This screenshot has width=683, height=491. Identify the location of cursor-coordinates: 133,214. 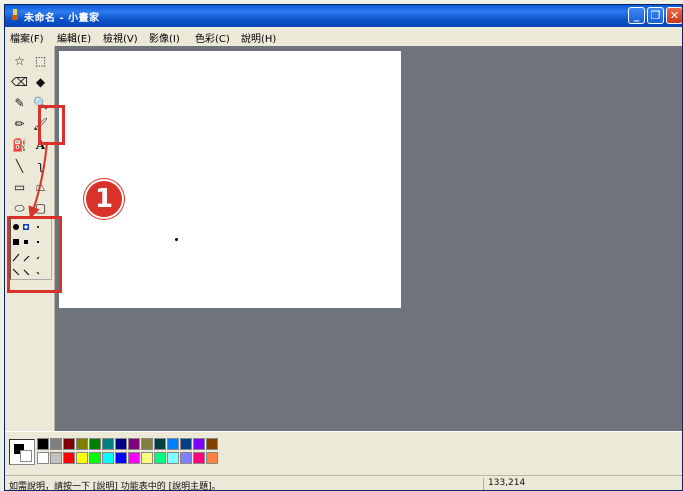
(538, 484).